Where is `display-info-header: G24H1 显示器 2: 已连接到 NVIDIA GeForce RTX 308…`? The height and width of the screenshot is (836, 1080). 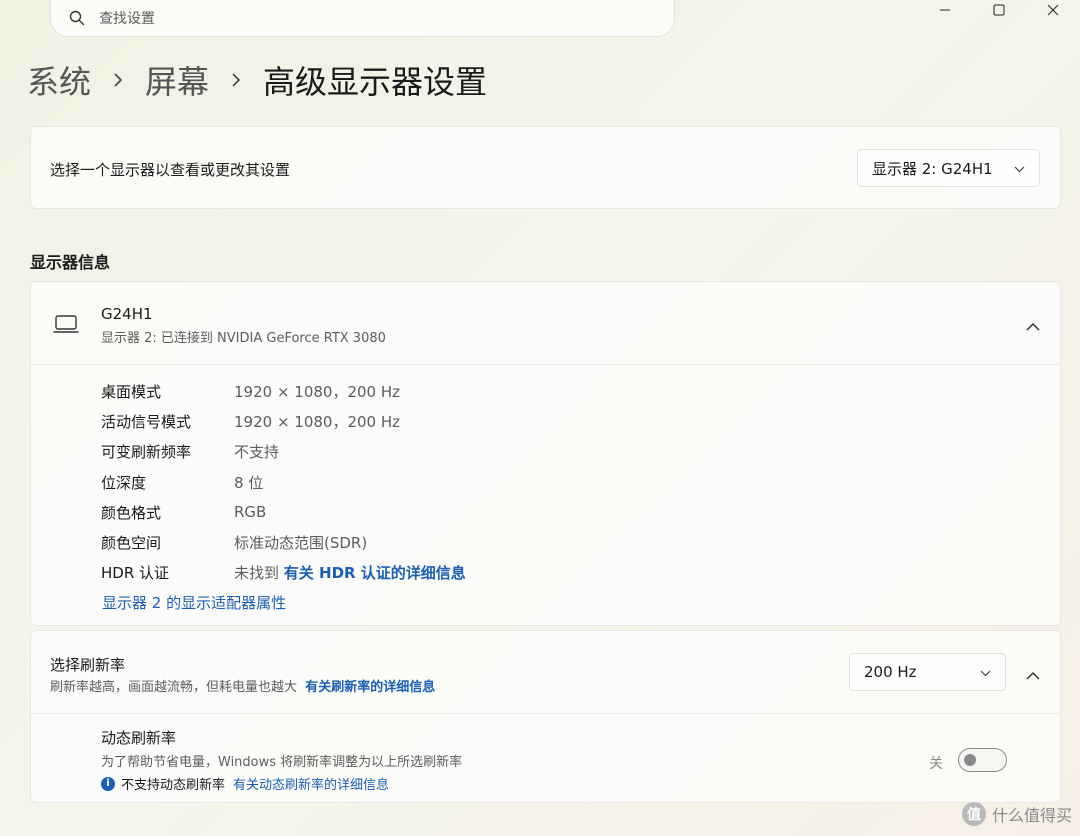
display-info-header: G24H1 显示器 2: 已连接到 NVIDIA GeForce RTX 308… is located at coordinates (545, 323).